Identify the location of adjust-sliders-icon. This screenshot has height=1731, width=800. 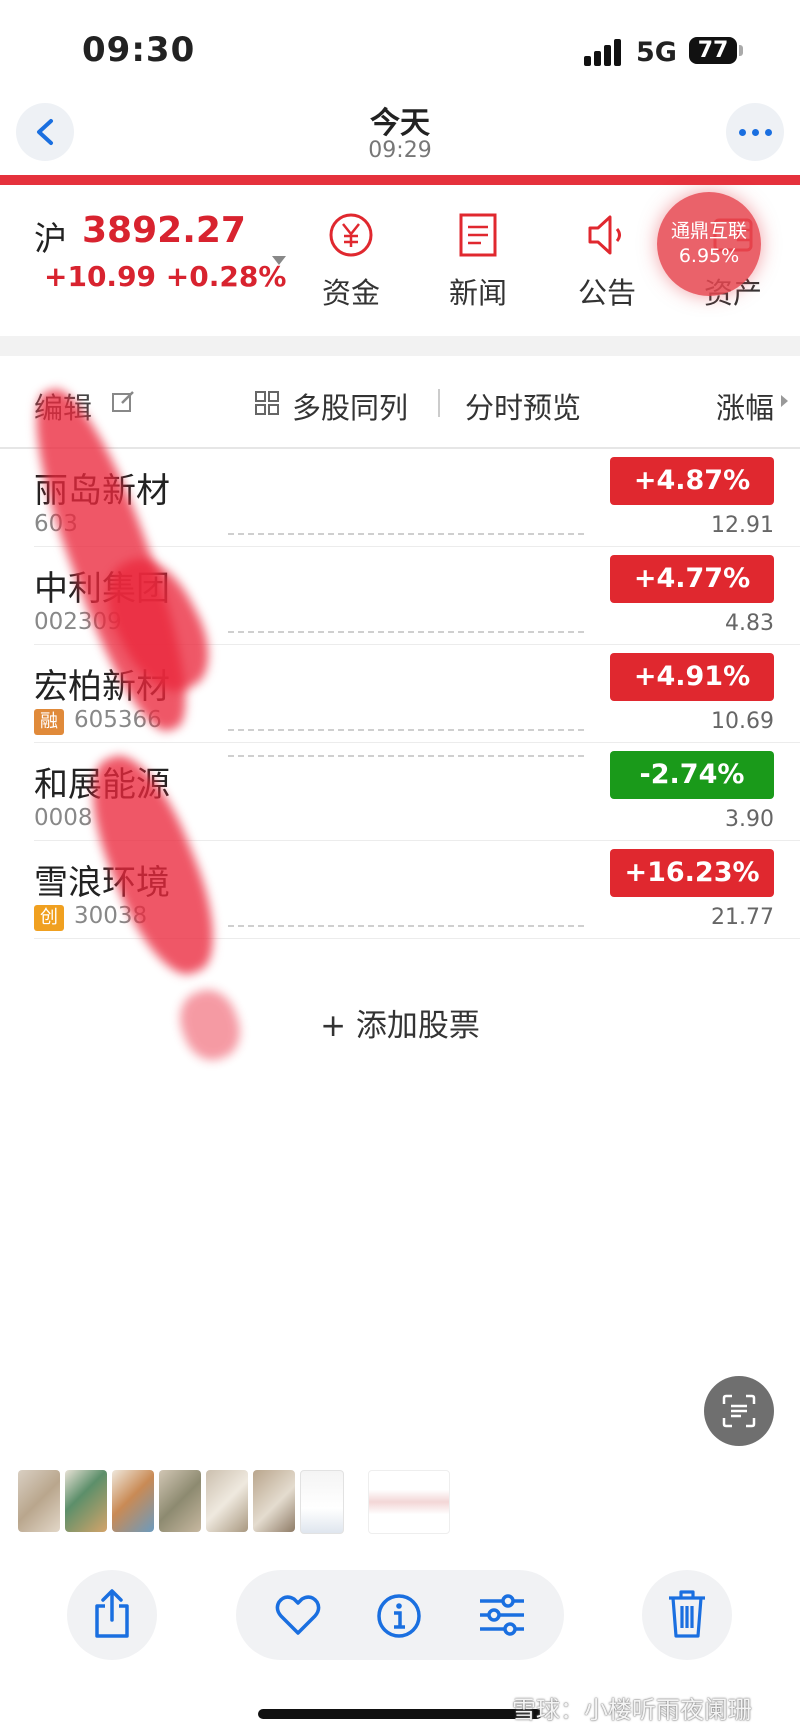
(502, 1615).